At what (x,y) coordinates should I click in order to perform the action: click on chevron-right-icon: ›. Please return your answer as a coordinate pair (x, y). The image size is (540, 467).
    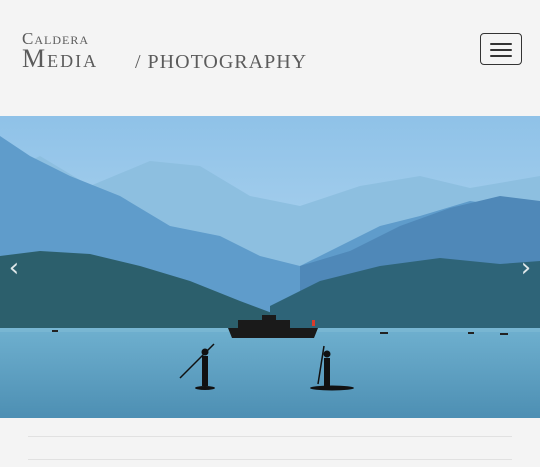
    Looking at the image, I should click on (526, 268).